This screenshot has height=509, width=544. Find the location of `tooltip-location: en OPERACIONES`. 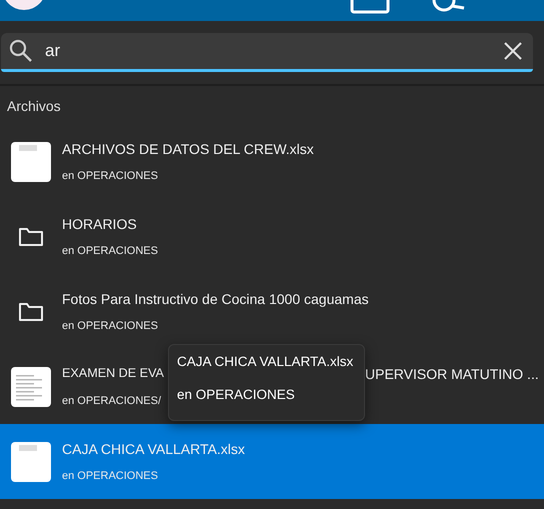

tooltip-location: en OPERACIONES is located at coordinates (236, 394).